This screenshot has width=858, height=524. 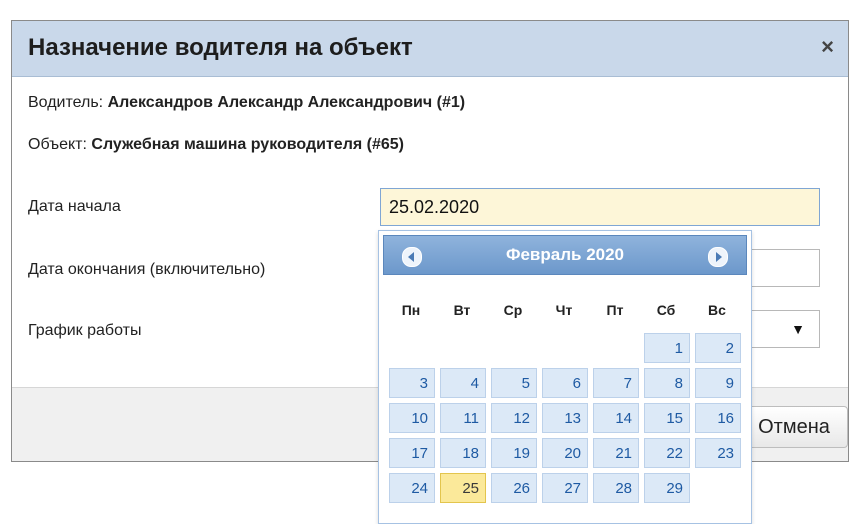 What do you see at coordinates (667, 418) in the screenshot?
I see `calendar-day: 15` at bounding box center [667, 418].